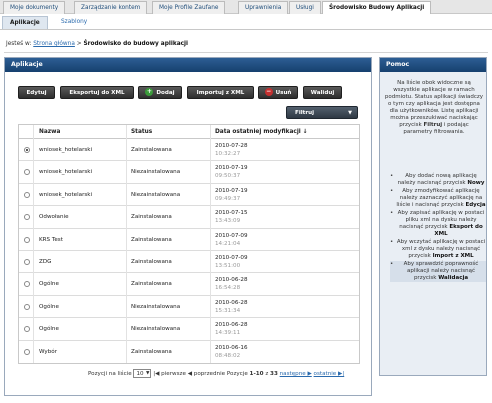 The image size is (492, 403). Describe the element at coordinates (189, 217) in the screenshot. I see `table-row: Odwołanie Zainstalowana 2010-07-15 13:43:09` at that location.